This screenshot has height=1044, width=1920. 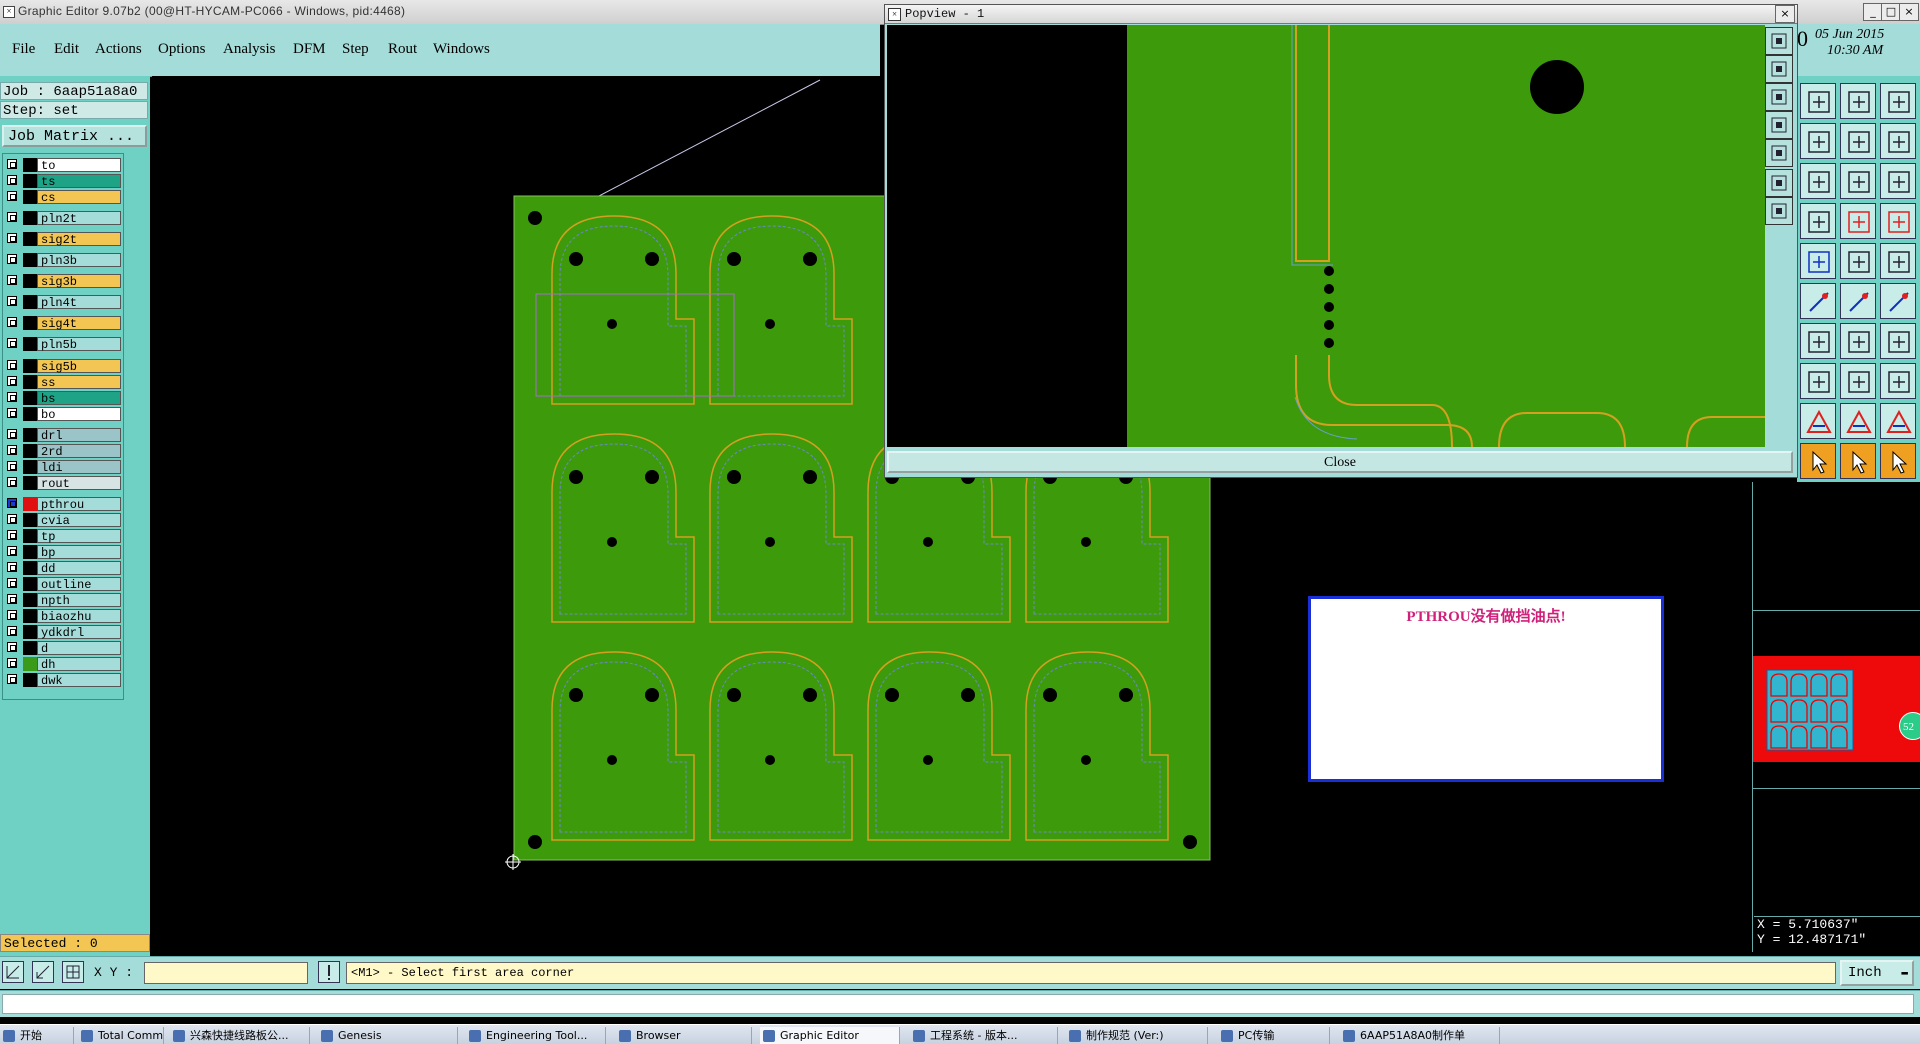 I want to click on units-select: Inch ▬, so click(x=1877, y=973).